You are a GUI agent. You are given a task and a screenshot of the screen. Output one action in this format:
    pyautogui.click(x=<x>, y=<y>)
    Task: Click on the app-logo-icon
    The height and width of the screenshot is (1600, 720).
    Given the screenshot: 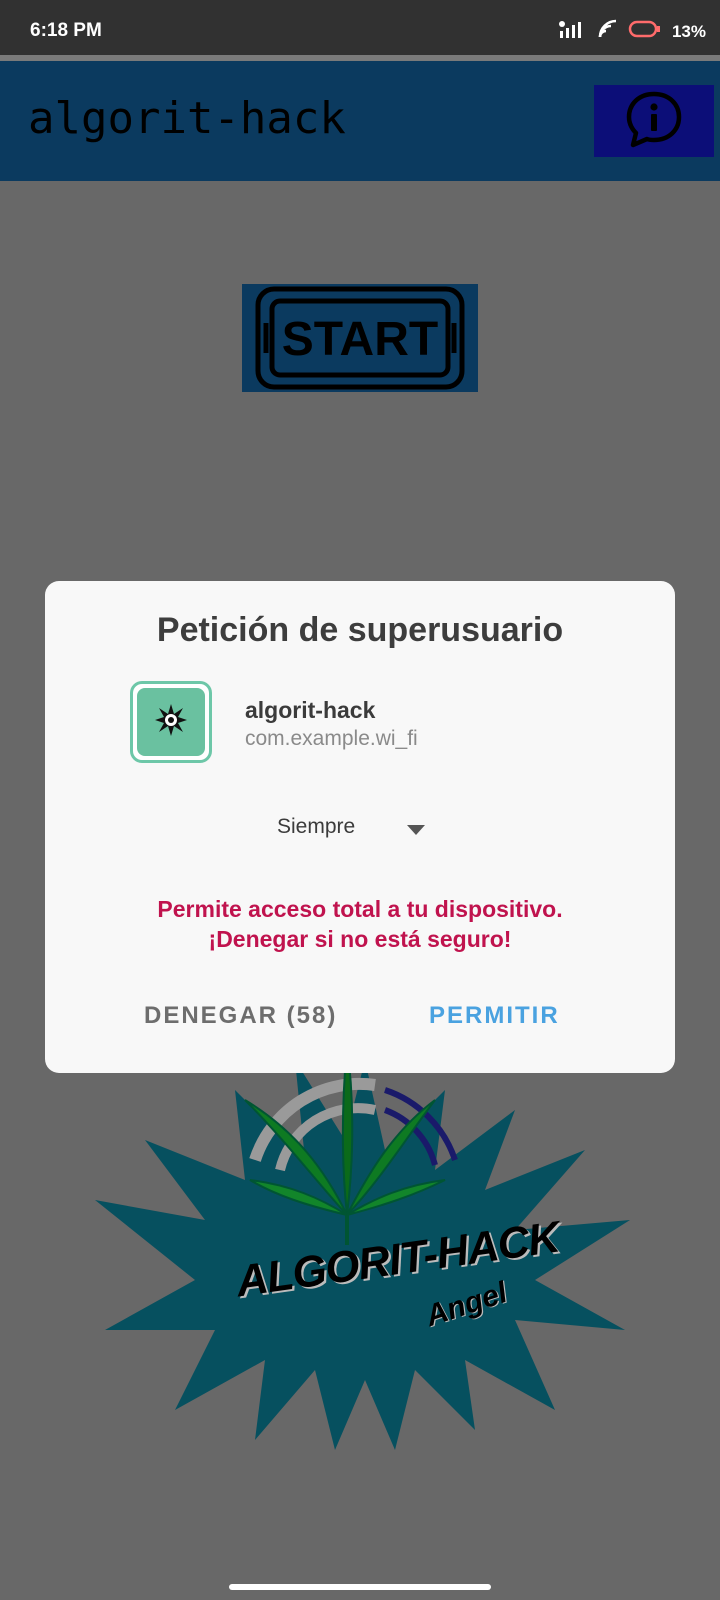 What is the action you would take?
    pyautogui.click(x=171, y=722)
    